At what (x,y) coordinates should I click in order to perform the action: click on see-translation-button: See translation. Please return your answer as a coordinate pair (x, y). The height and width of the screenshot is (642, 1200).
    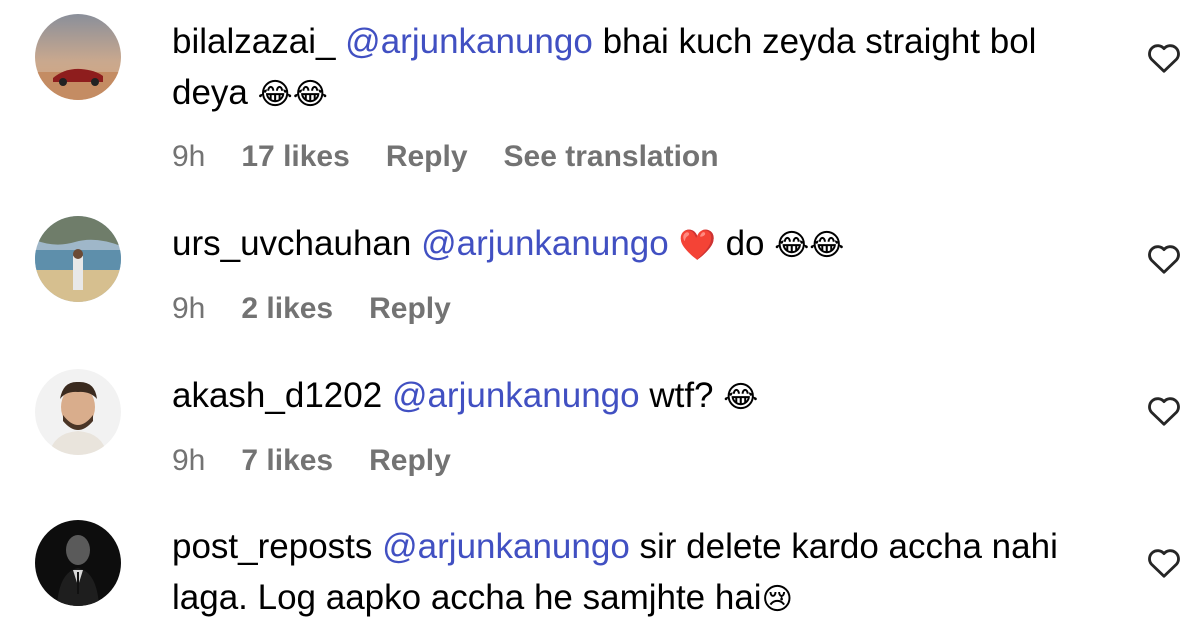
    Looking at the image, I should click on (611, 157).